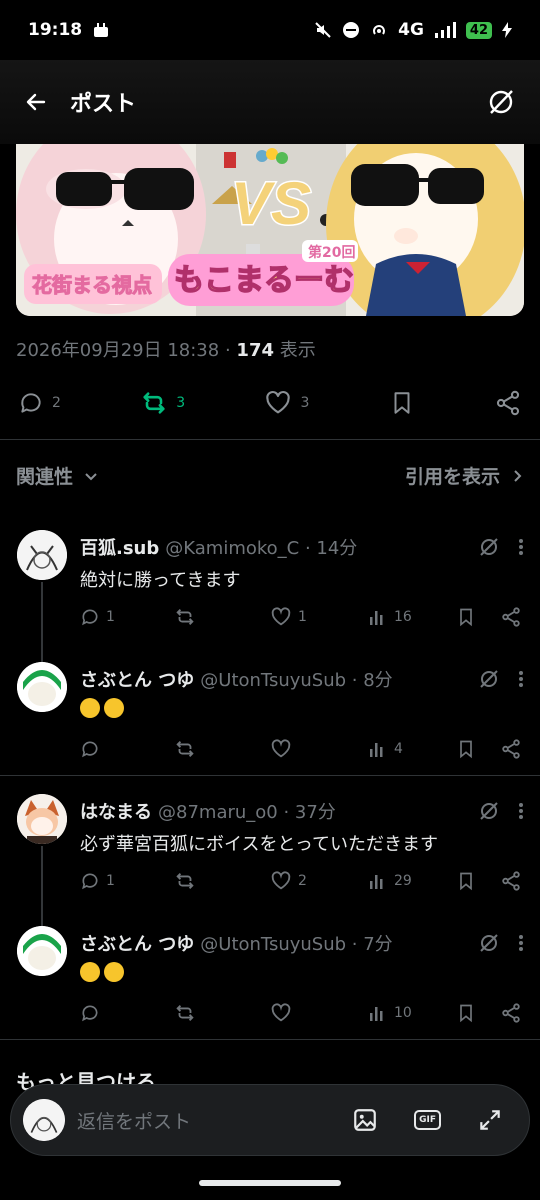 This screenshot has height=1200, width=540. Describe the element at coordinates (39, 403) in the screenshot. I see `reply-button: 2` at that location.